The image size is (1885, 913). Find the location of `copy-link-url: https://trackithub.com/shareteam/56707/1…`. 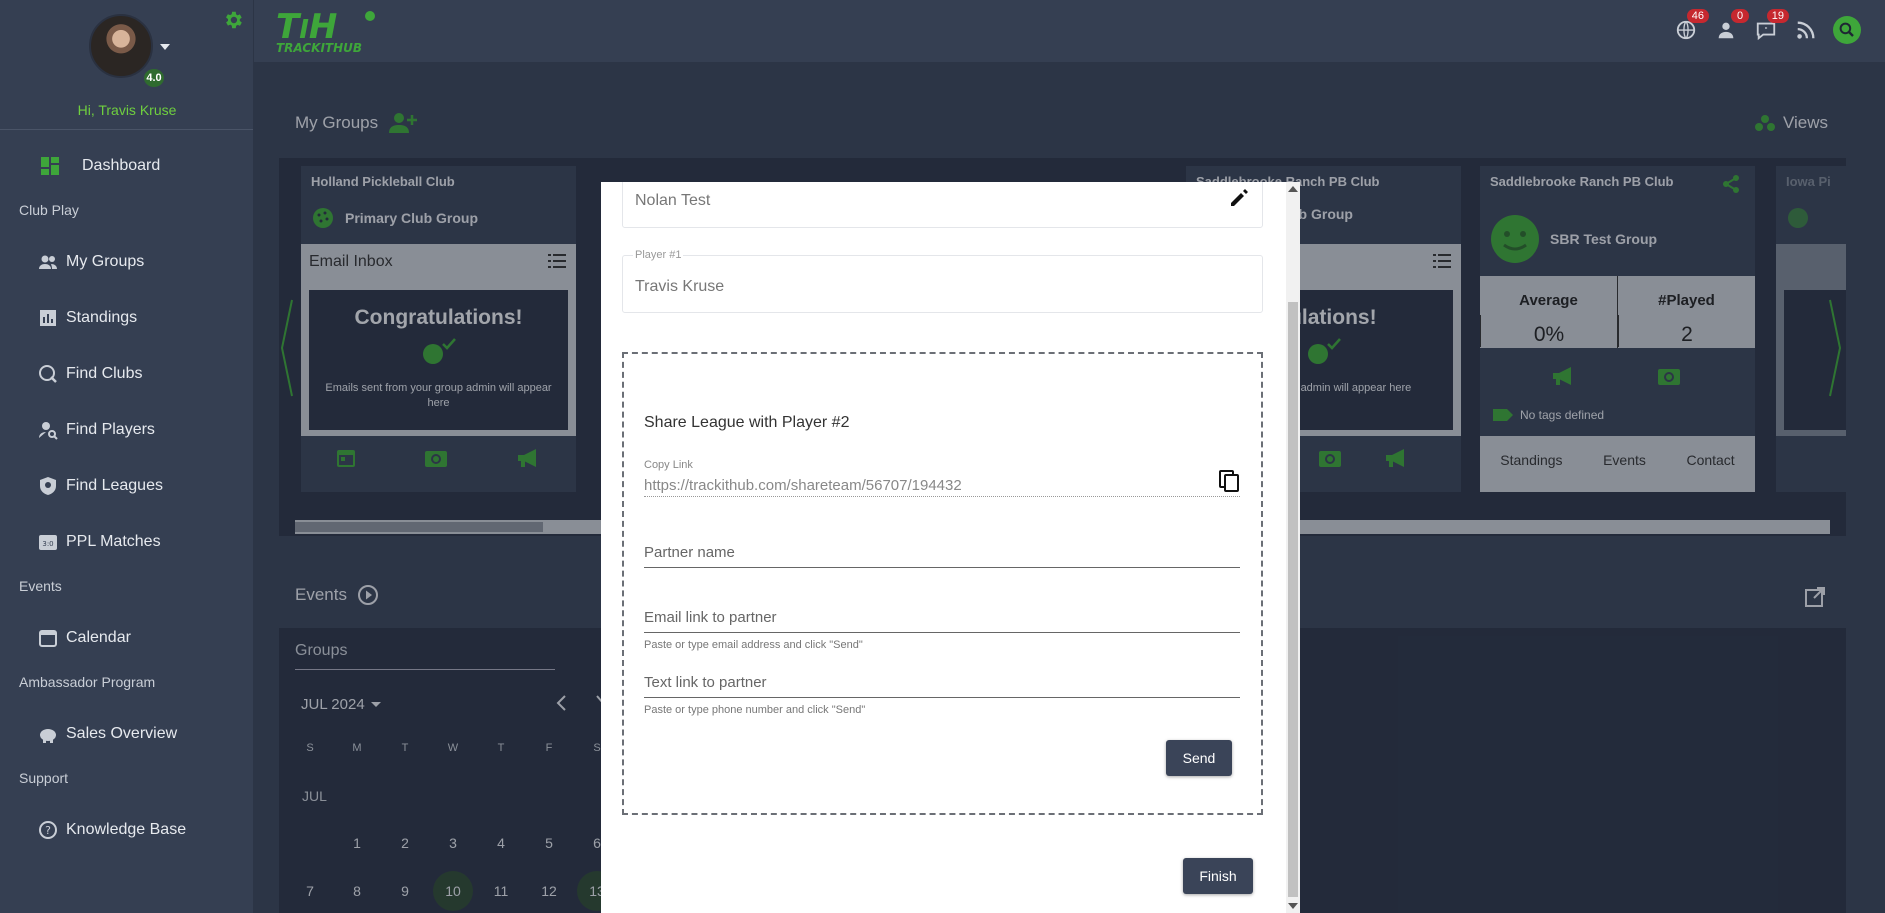

copy-link-url: https://trackithub.com/shareteam/56707/1… is located at coordinates (803, 485).